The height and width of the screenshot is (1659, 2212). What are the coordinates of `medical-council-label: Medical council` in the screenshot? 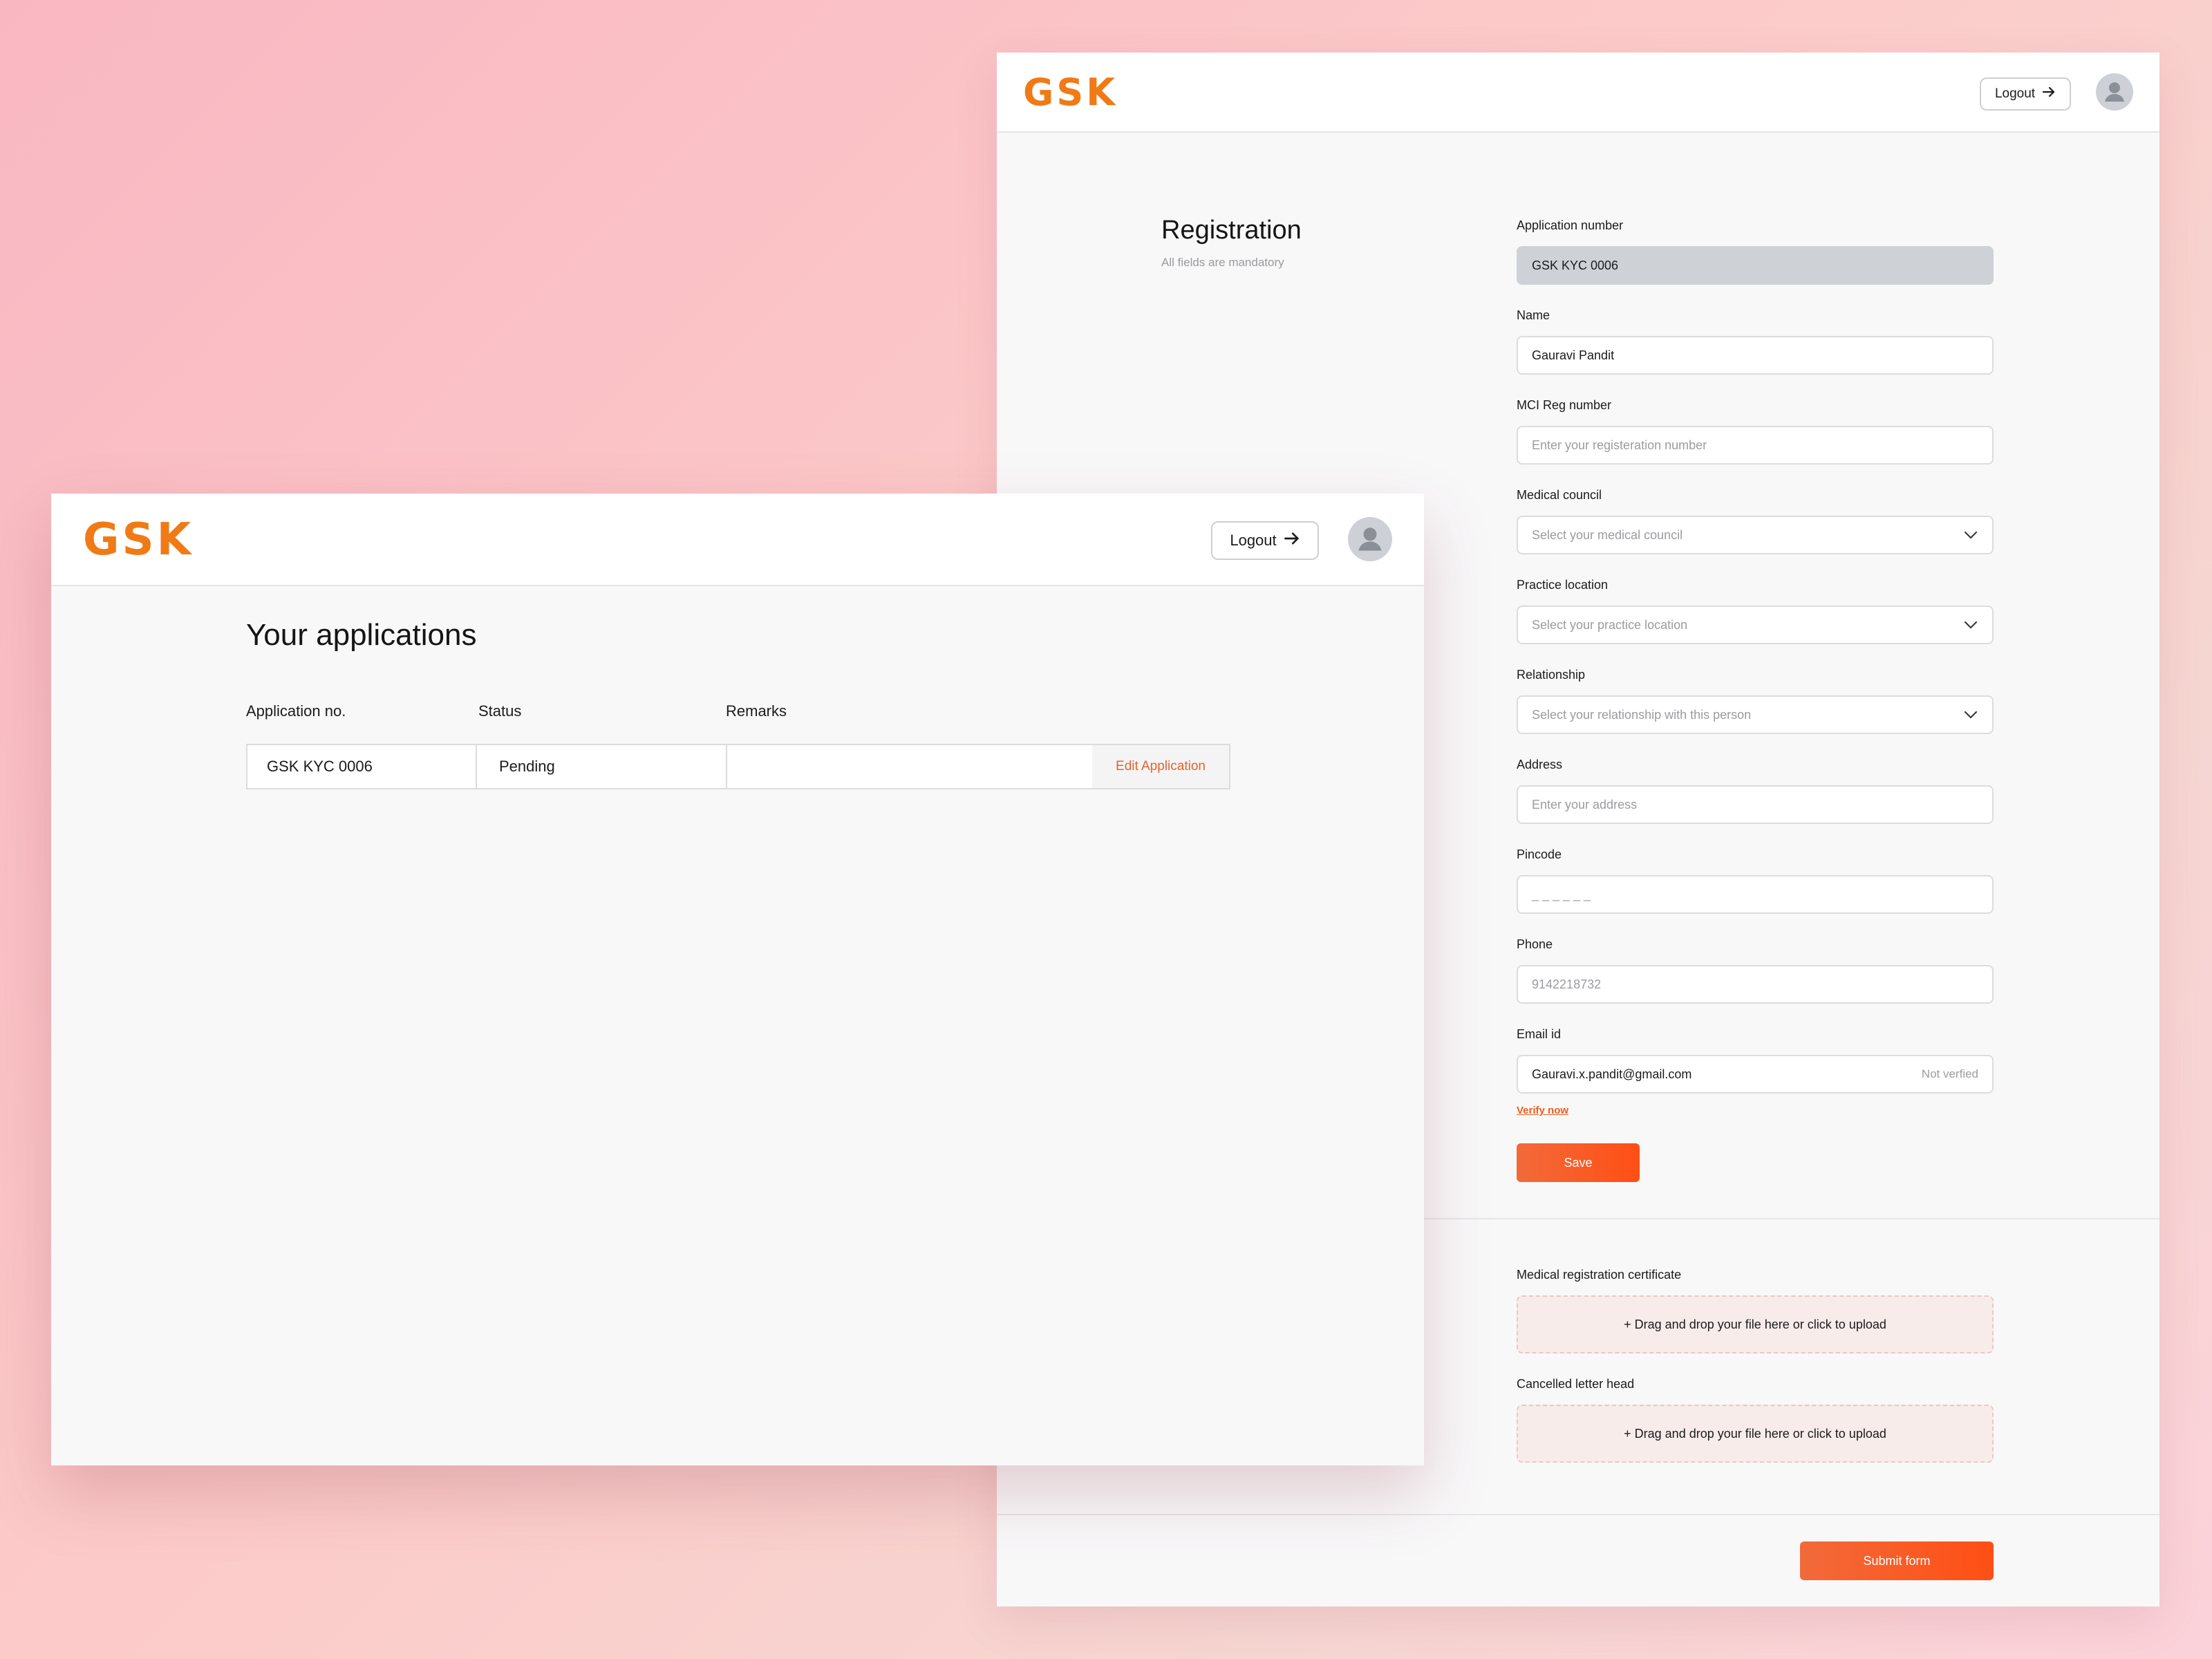 It's located at (1559, 495).